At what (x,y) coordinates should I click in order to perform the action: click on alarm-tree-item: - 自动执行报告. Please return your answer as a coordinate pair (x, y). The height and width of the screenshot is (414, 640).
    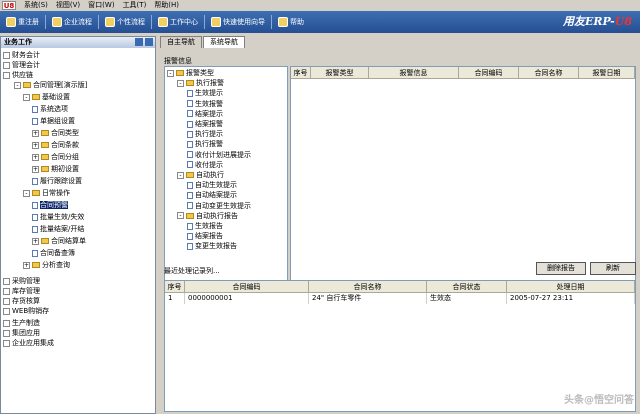
    Looking at the image, I should click on (207, 216).